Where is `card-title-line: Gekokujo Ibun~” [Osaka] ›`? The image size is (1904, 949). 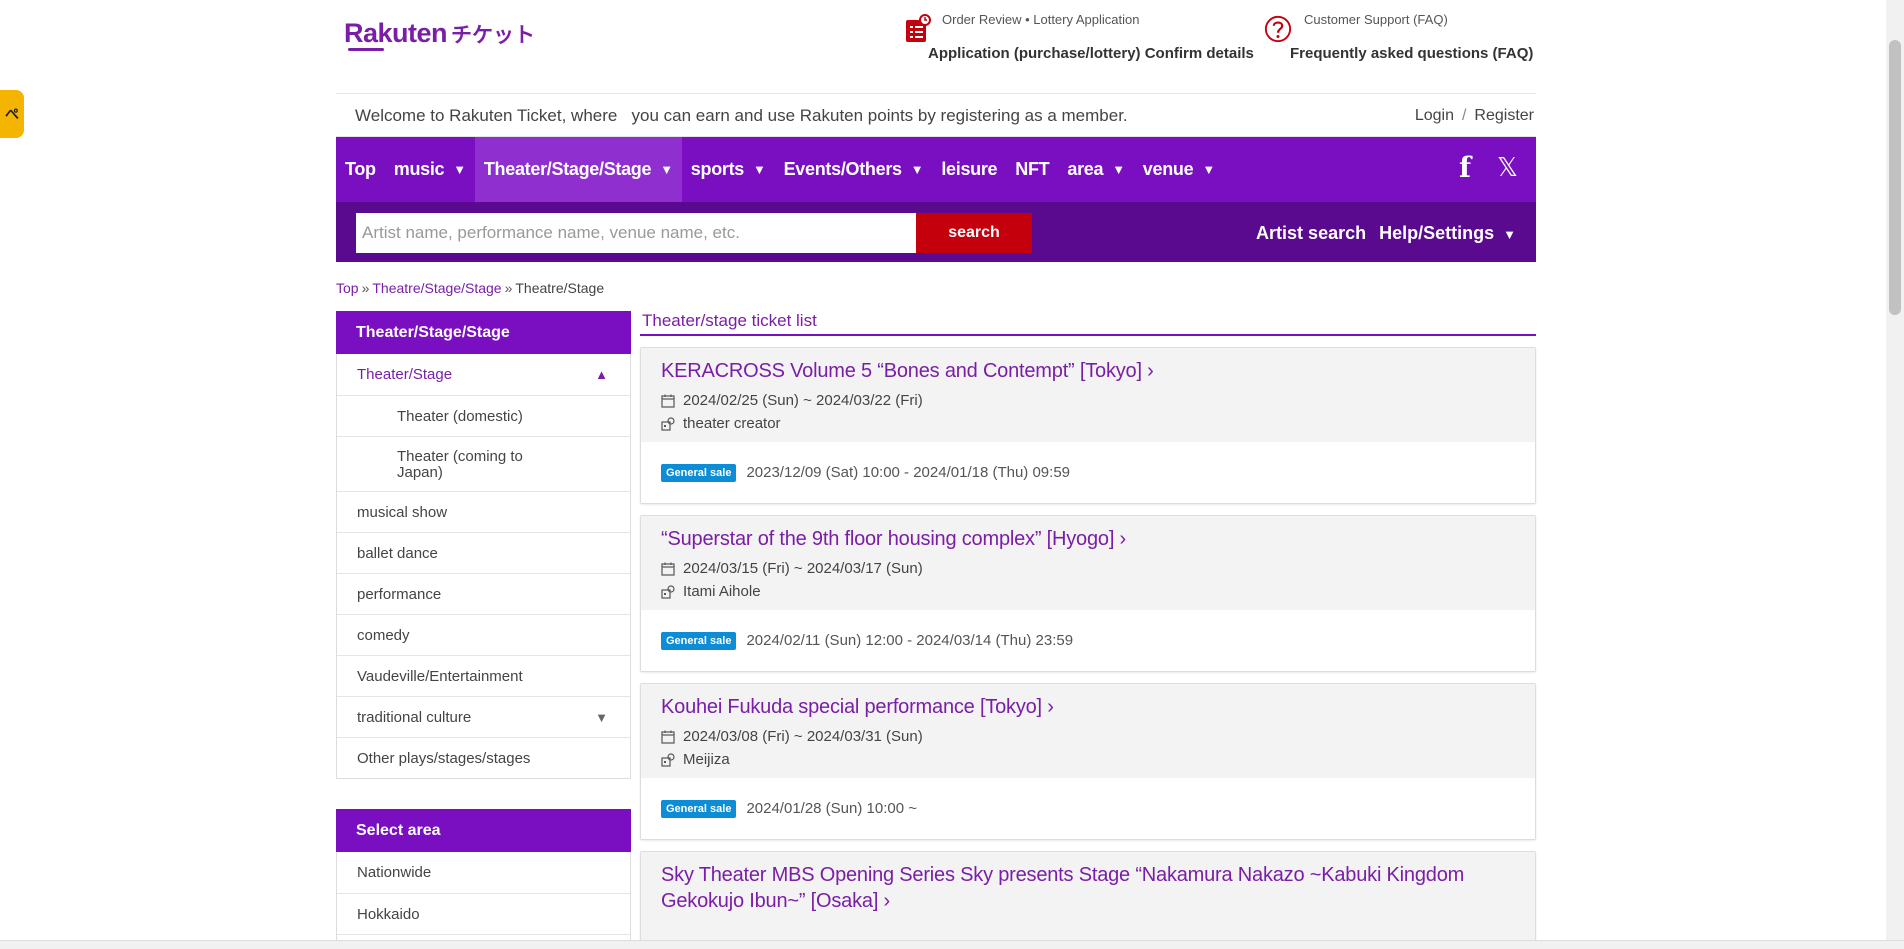 card-title-line: Gekokujo Ibun~” [Osaka] › is located at coordinates (776, 901).